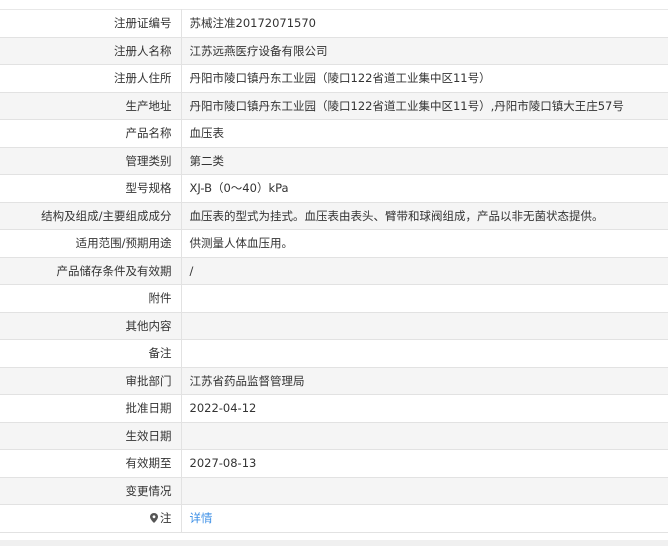 This screenshot has width=668, height=555. I want to click on value-note: 详情, so click(424, 518).